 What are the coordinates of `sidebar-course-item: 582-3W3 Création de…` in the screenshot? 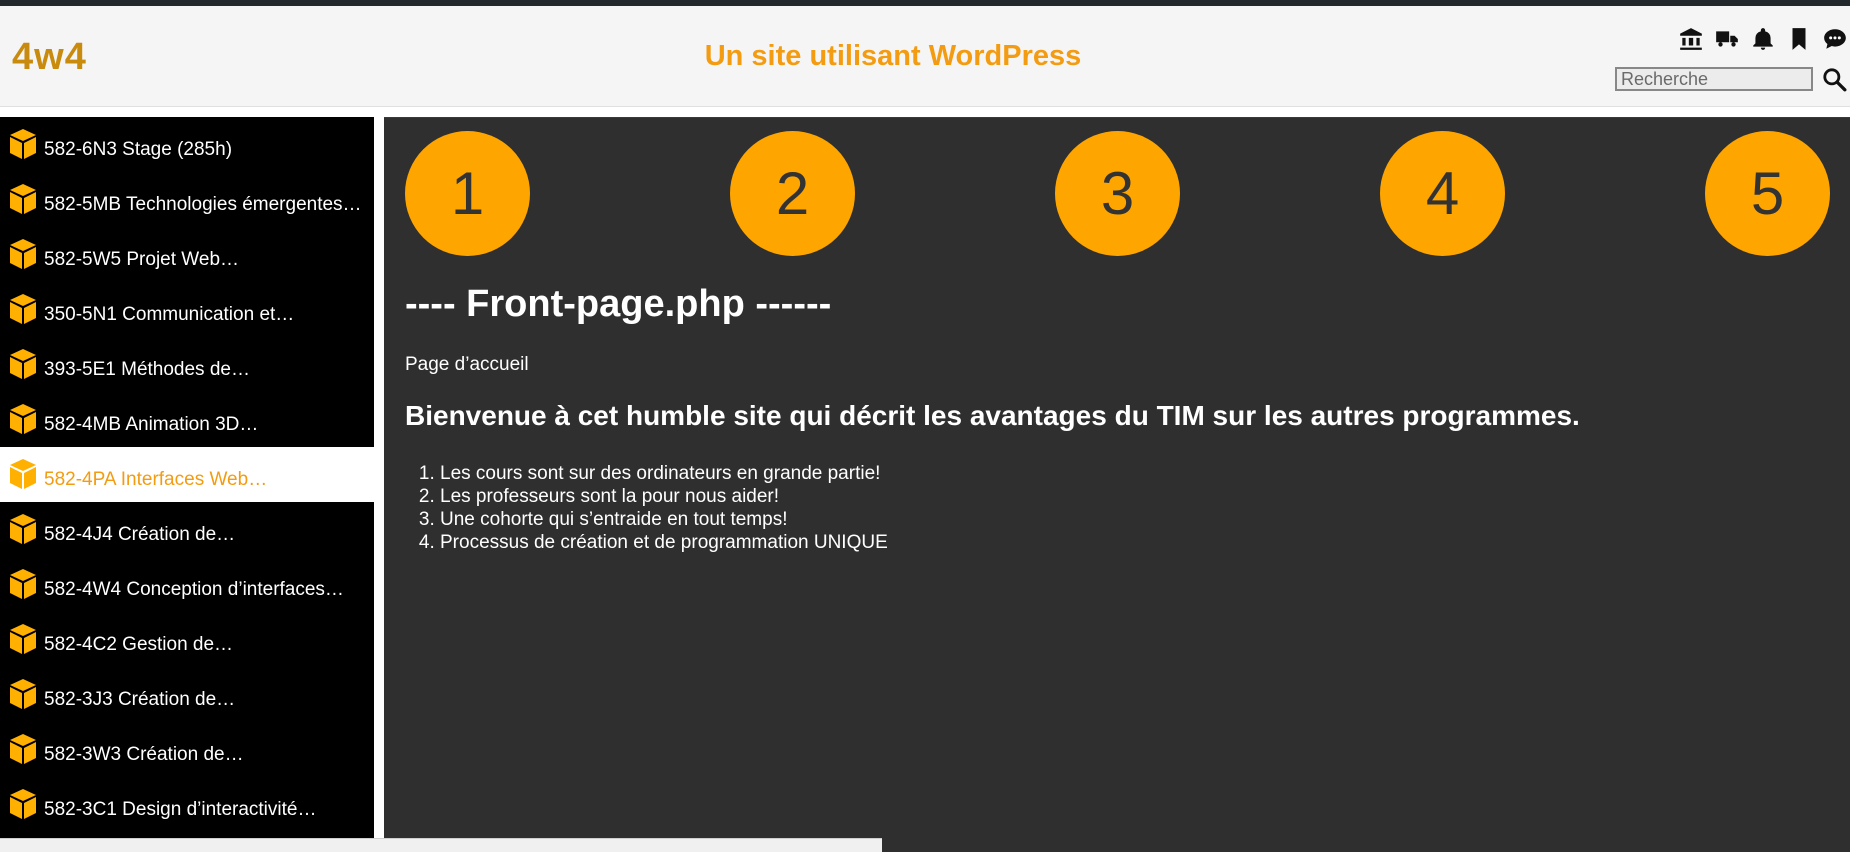 It's located at (187, 749).